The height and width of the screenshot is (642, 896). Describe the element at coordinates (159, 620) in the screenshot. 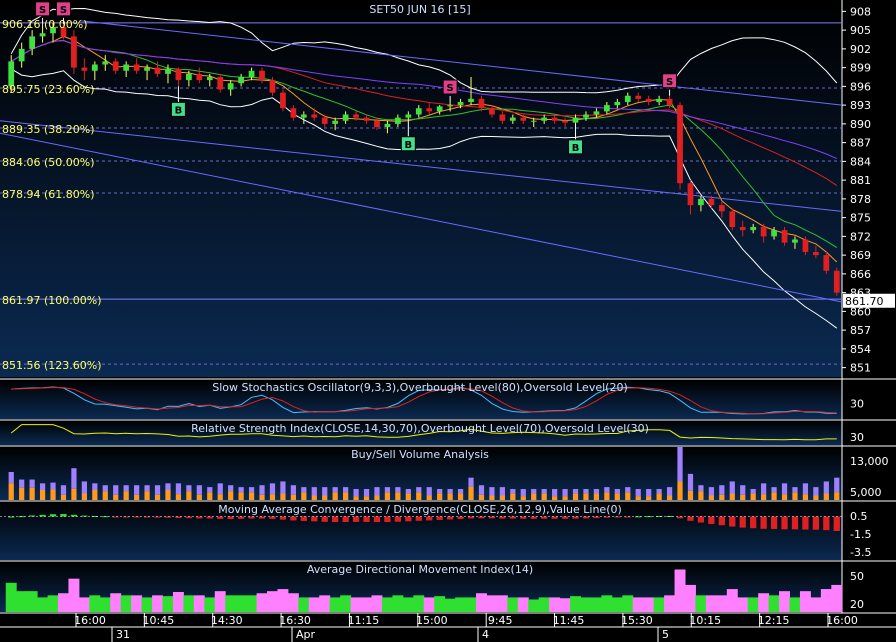

I see `time-tick-label: 10:45` at that location.